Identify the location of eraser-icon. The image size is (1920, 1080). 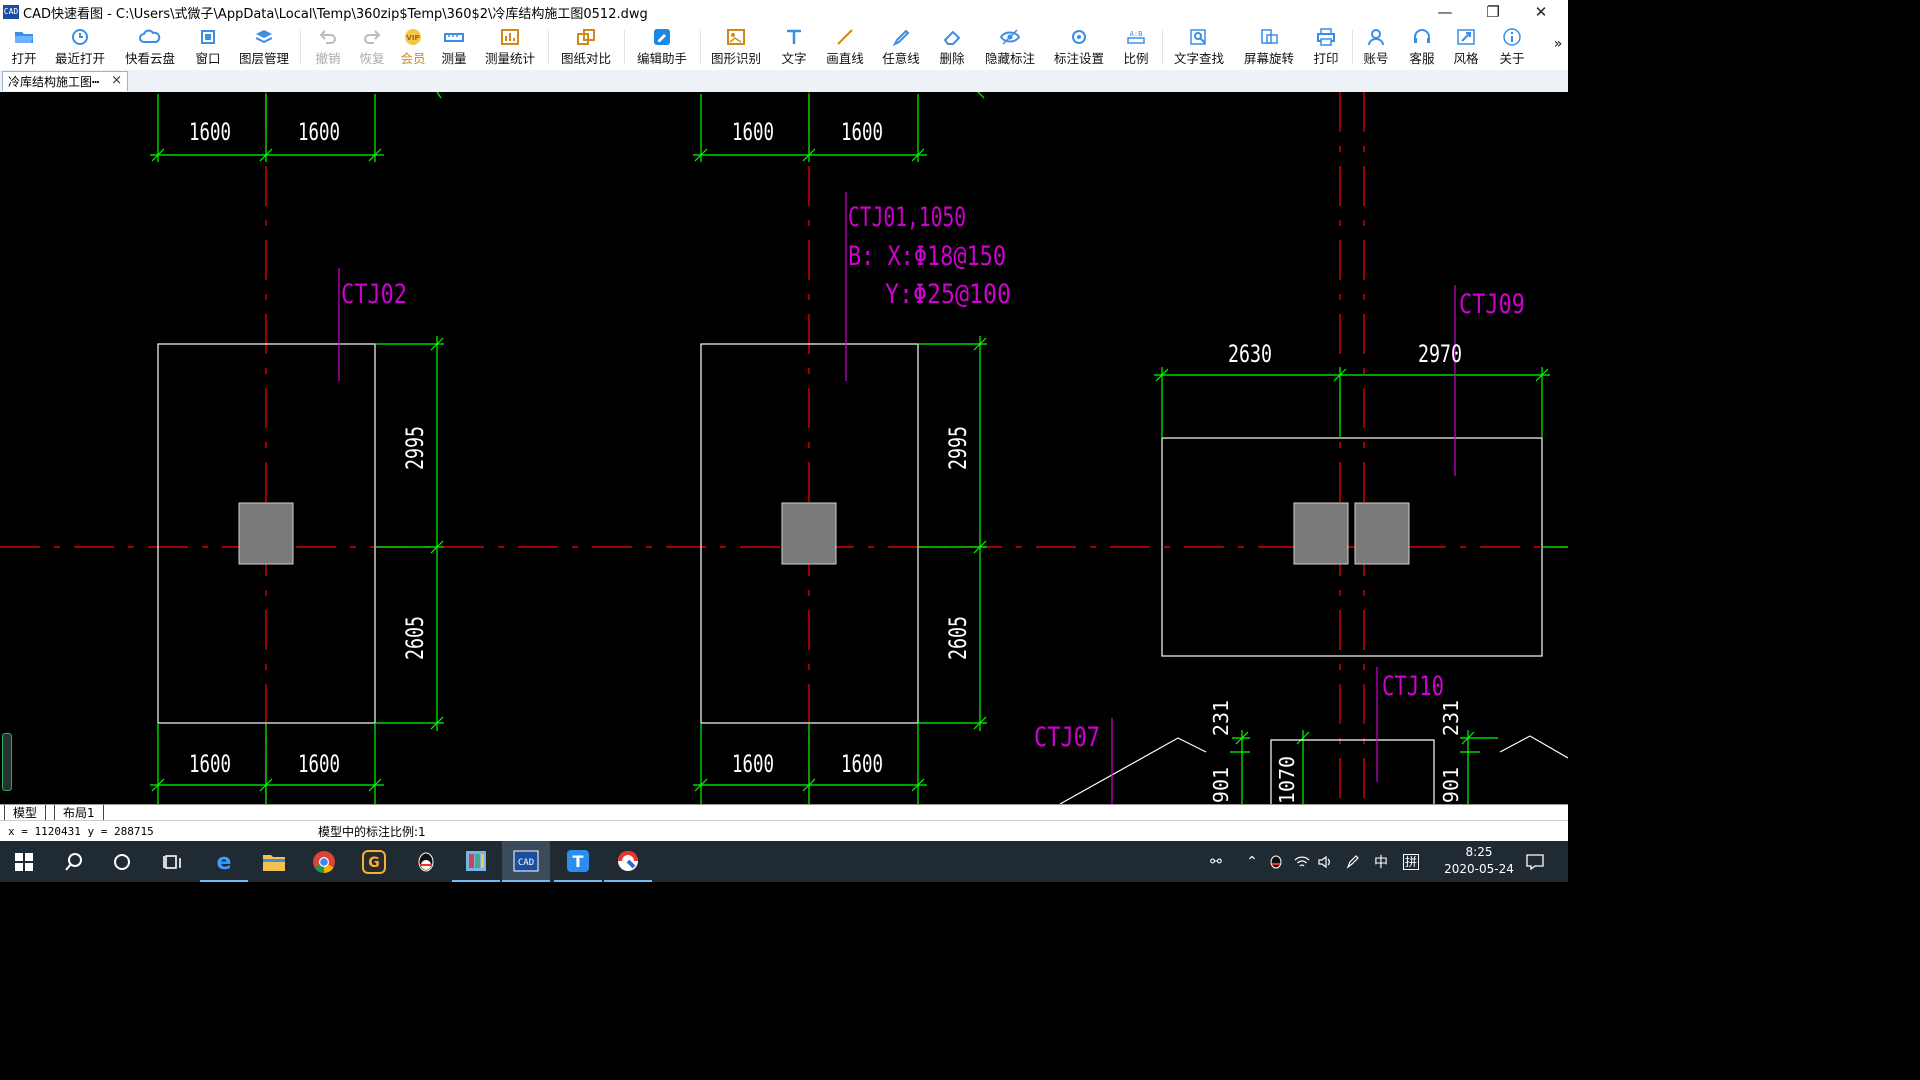
(952, 37).